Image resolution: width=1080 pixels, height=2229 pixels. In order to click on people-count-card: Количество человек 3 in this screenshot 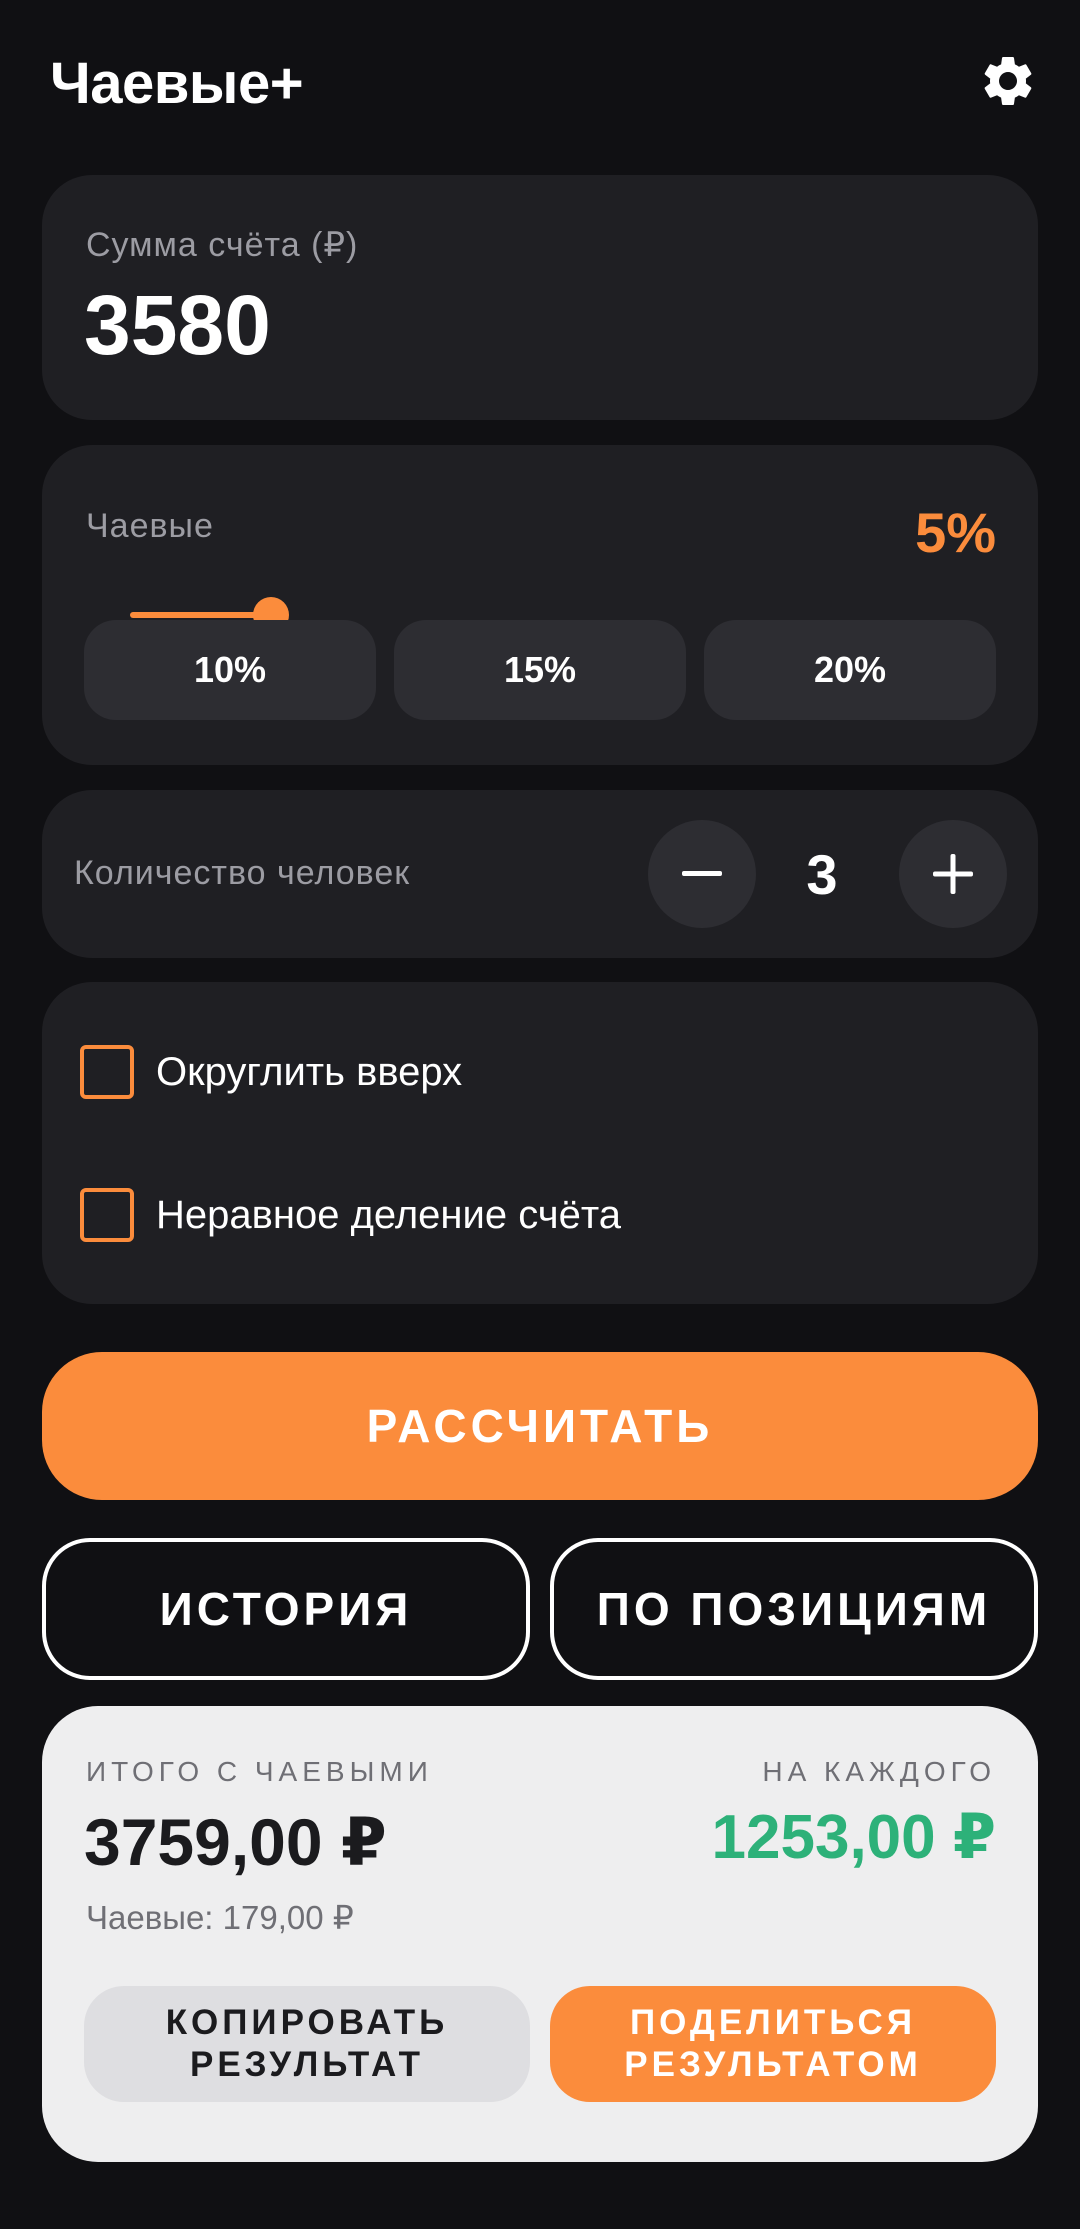, I will do `click(540, 874)`.